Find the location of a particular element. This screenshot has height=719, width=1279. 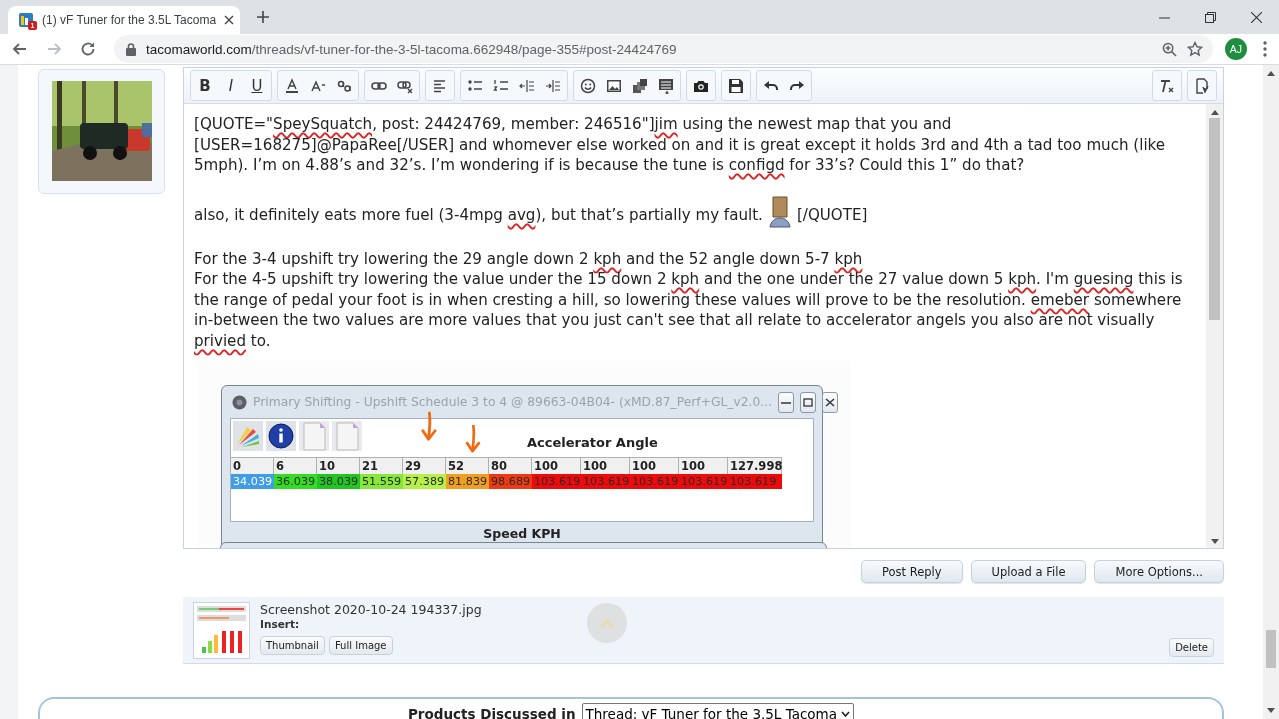

action-button: Post Reply is located at coordinates (912, 571).